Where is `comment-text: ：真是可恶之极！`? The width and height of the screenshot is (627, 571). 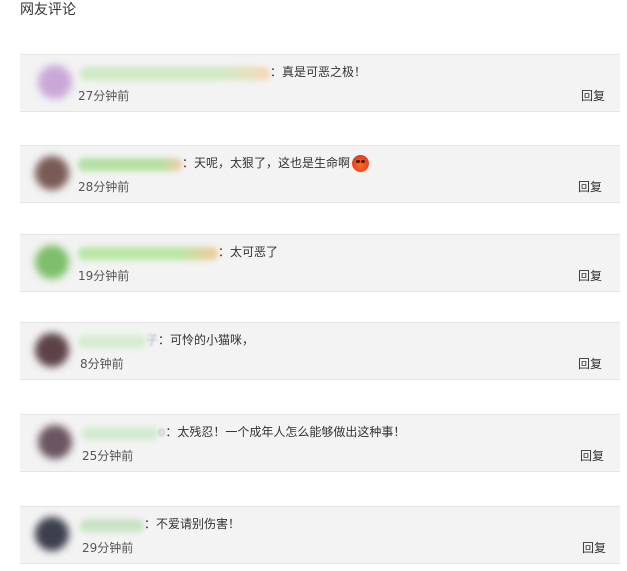
comment-text: ：真是可恶之极！ is located at coordinates (318, 72).